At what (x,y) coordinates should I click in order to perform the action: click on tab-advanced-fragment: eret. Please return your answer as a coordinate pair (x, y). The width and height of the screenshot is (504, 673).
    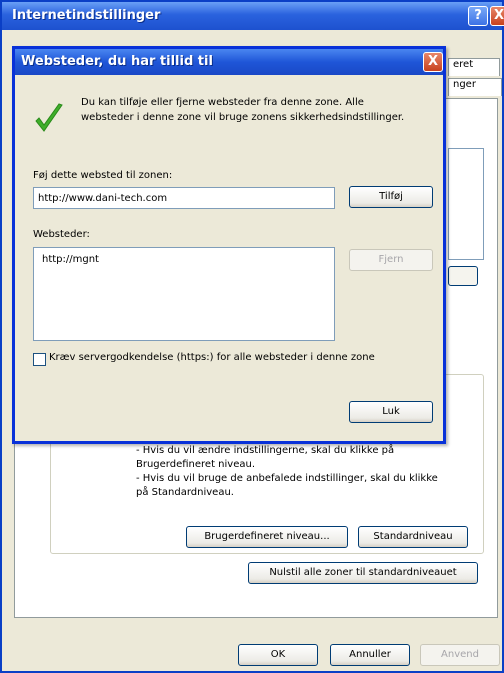
    Looking at the image, I should click on (474, 67).